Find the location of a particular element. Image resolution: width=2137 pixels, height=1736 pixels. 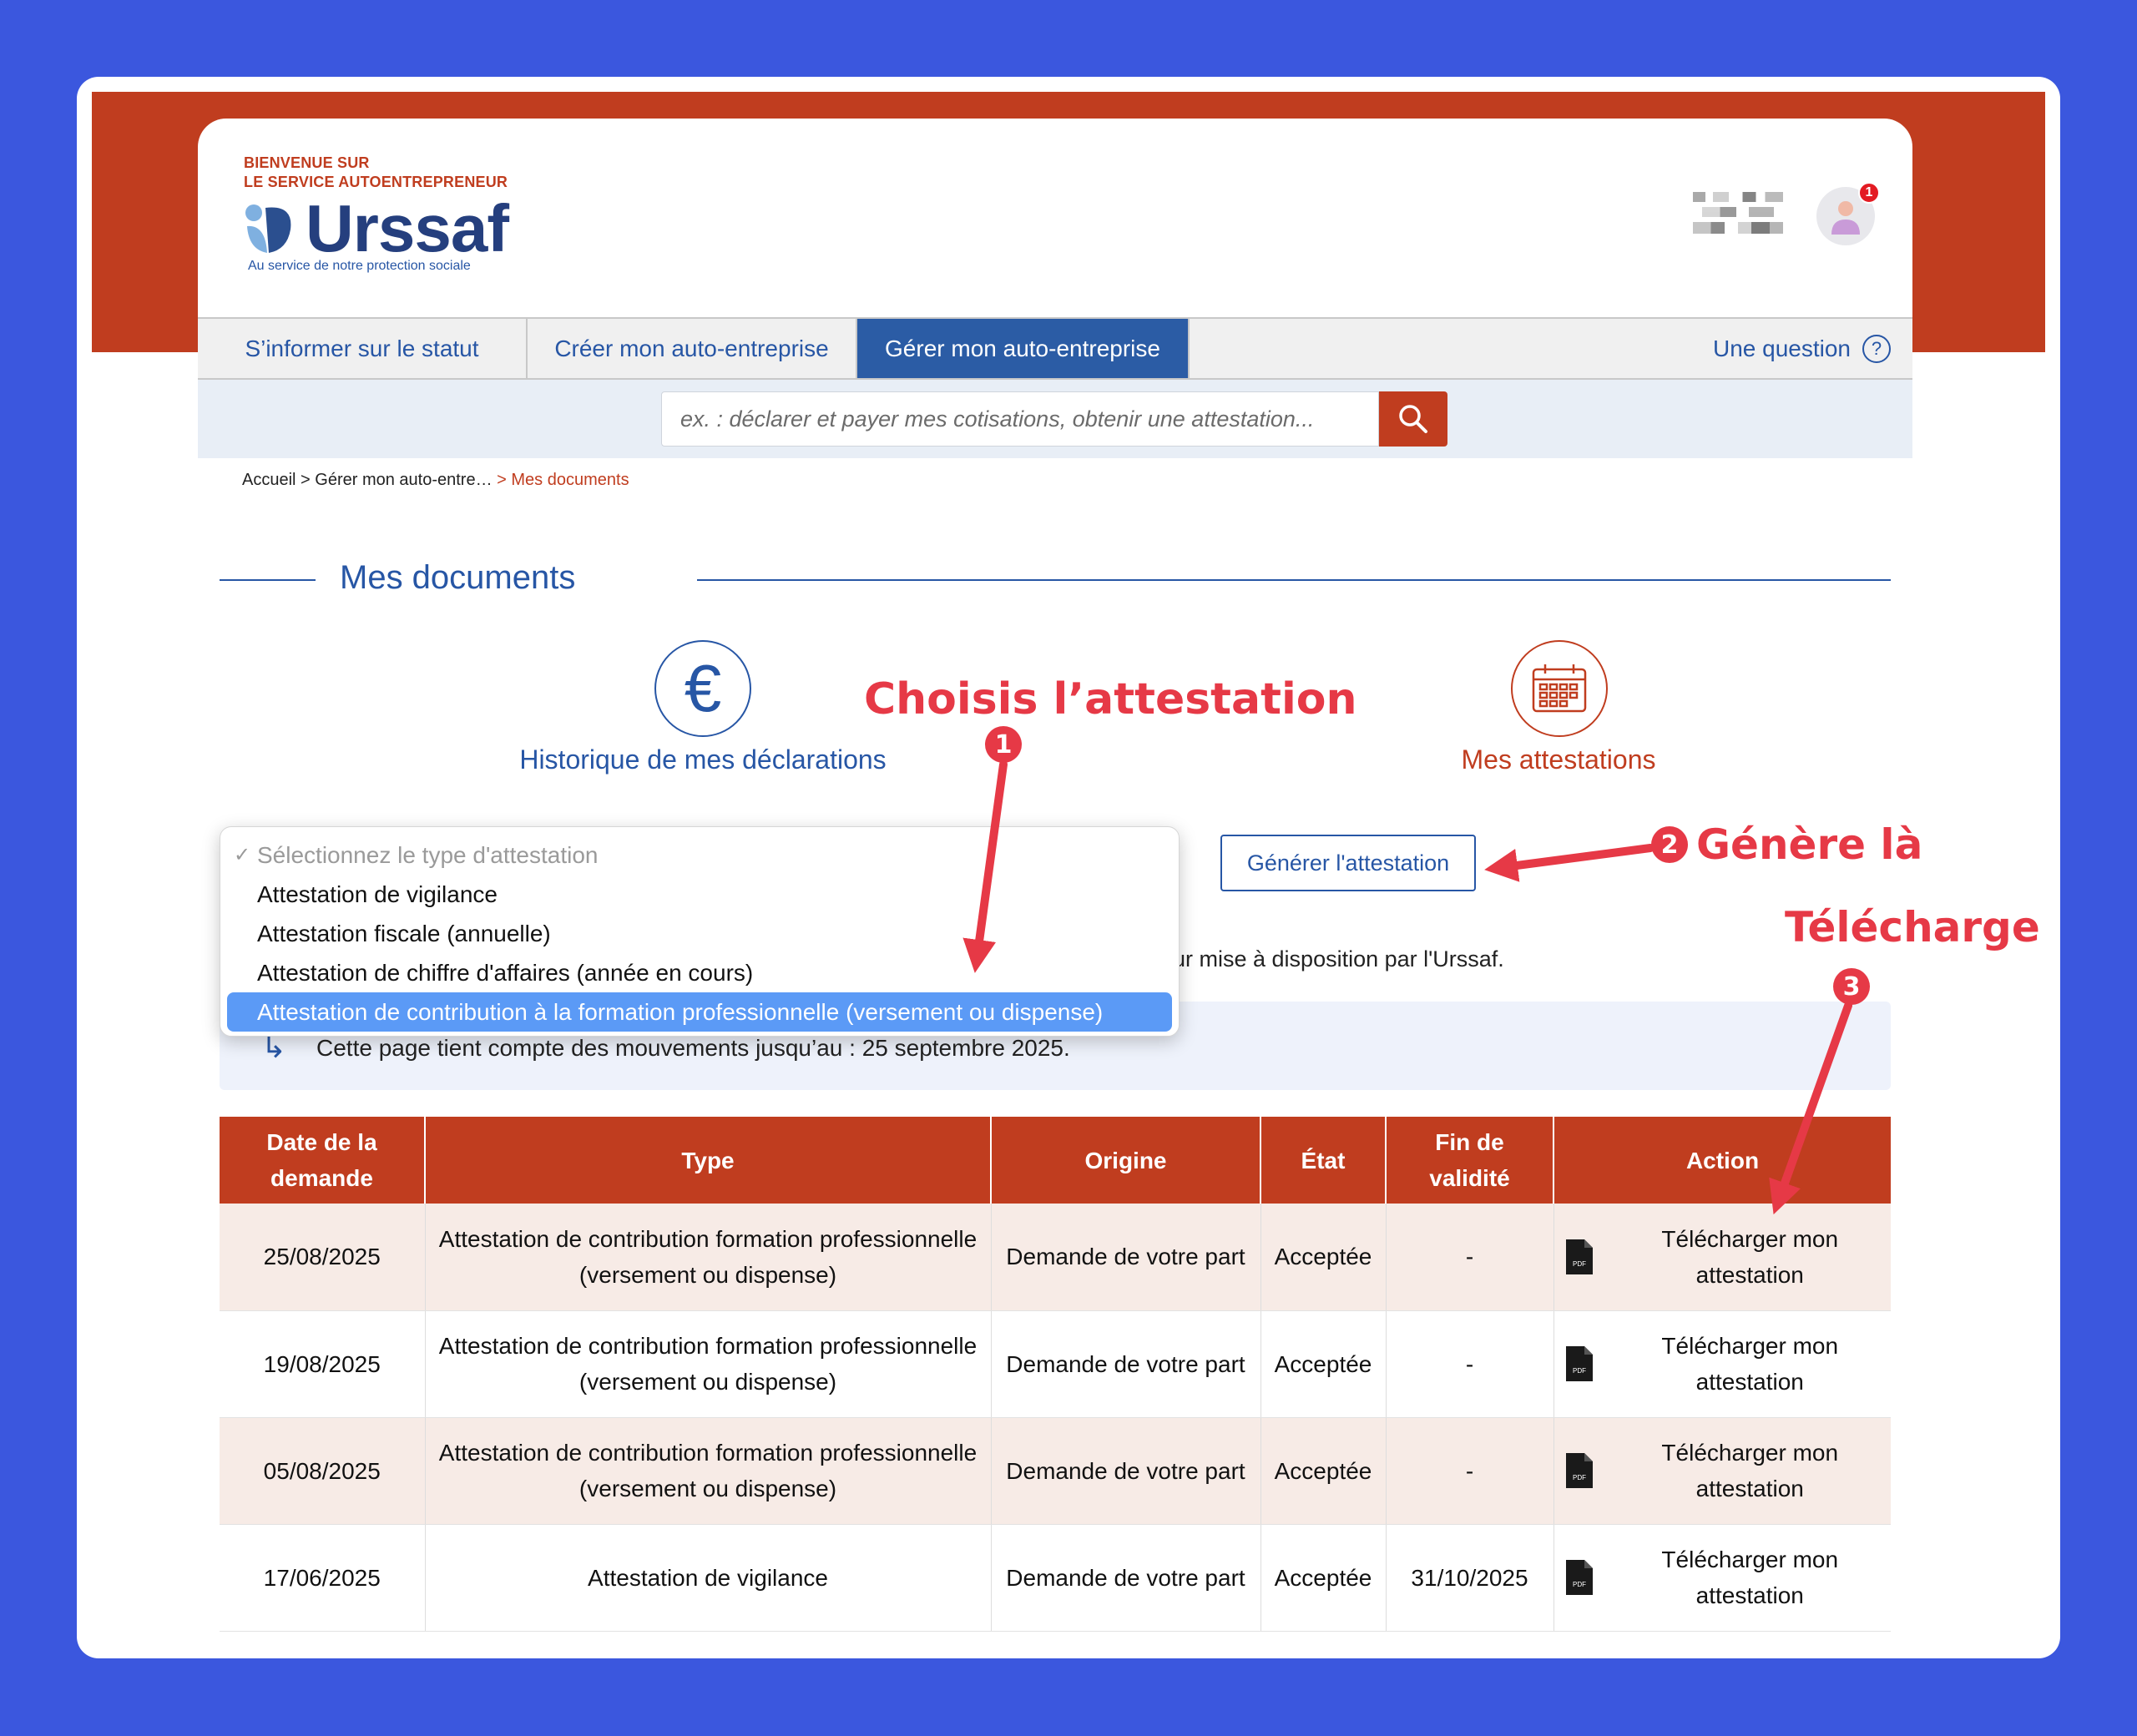

euro-icon: € is located at coordinates (702, 688).